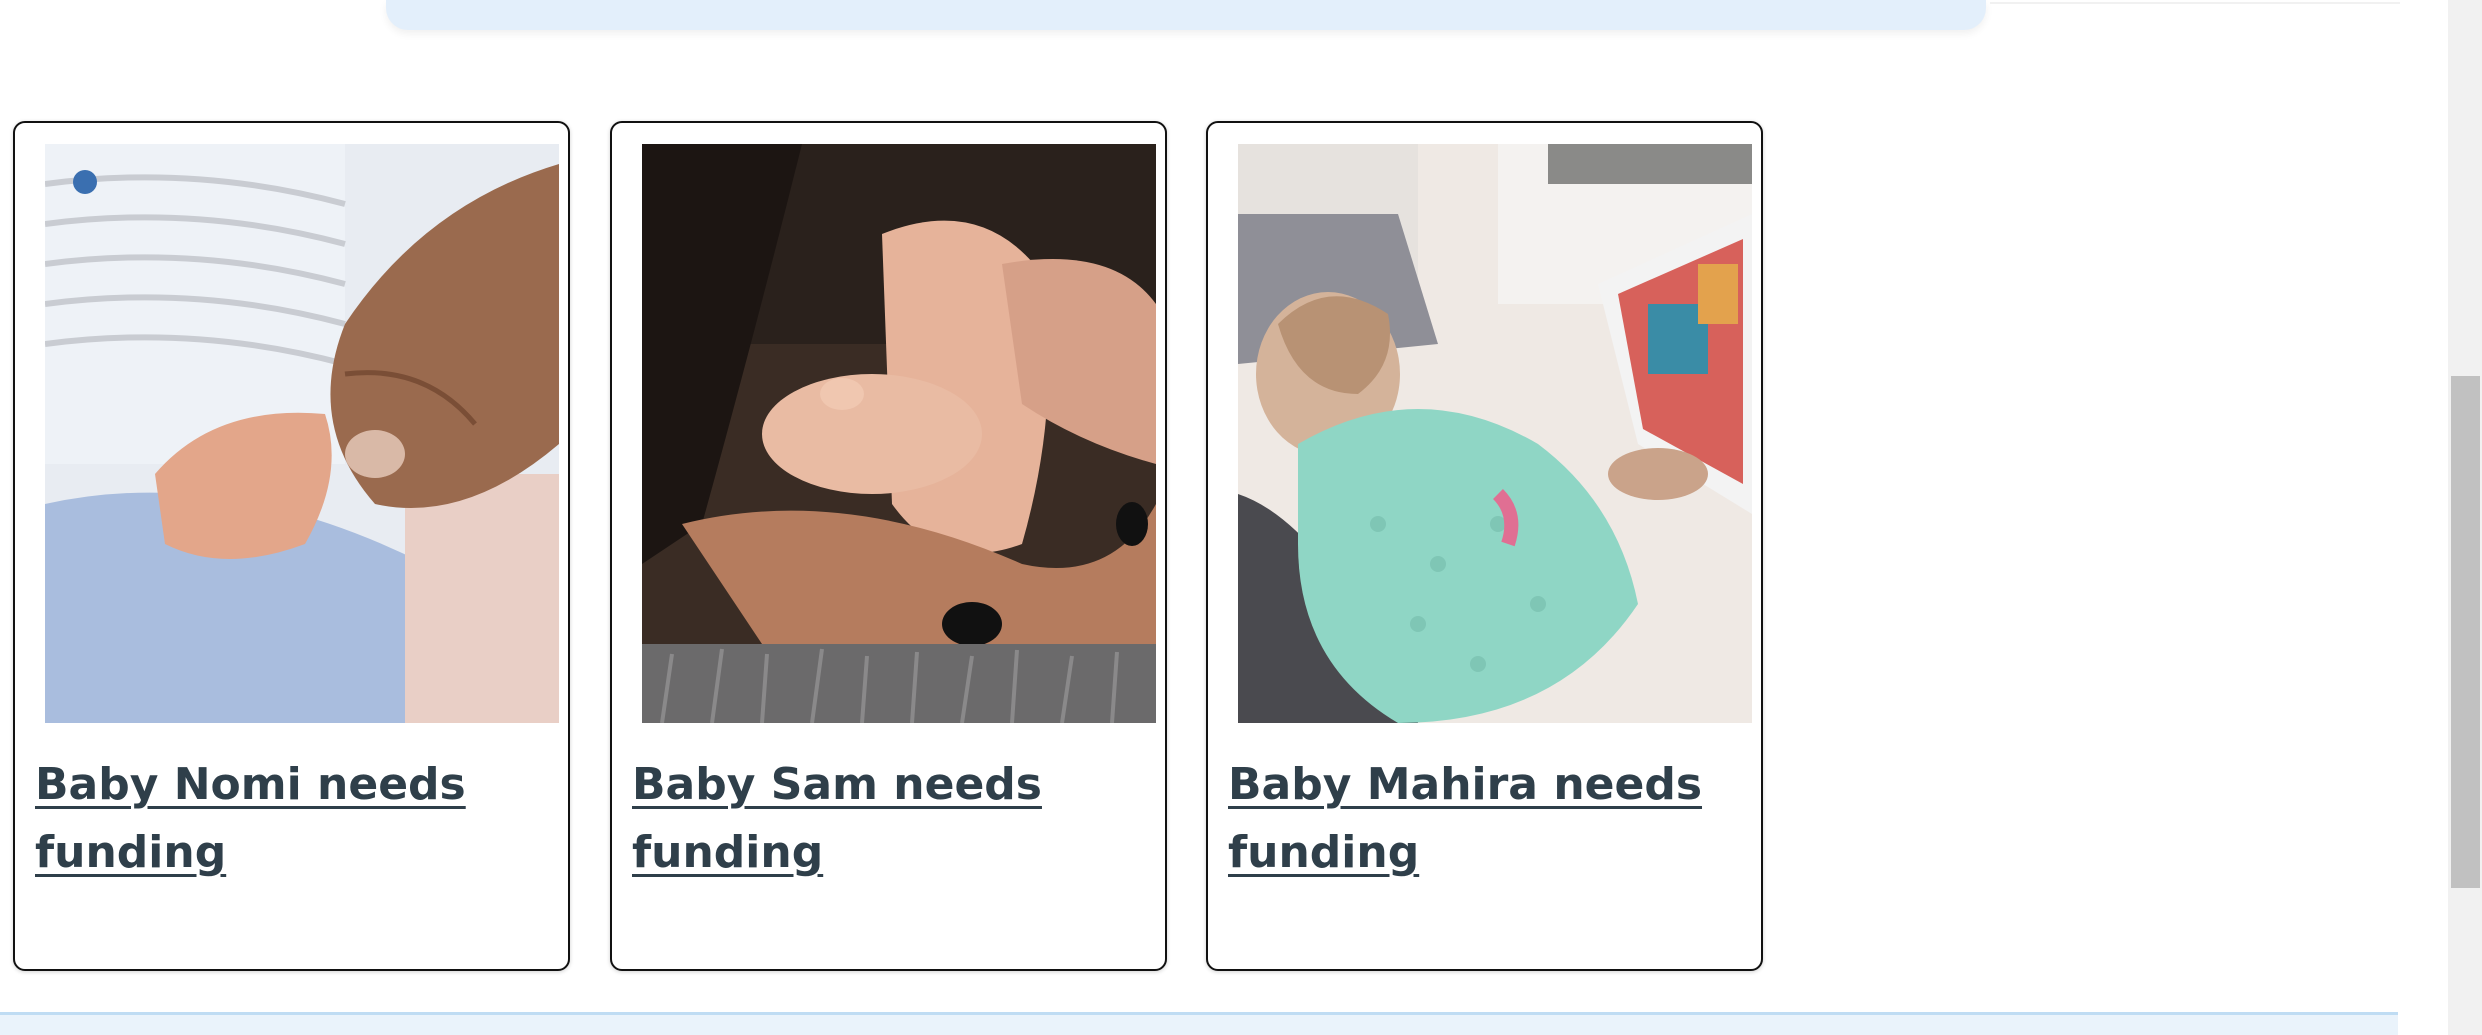 This screenshot has width=2482, height=1035. What do you see at coordinates (295, 819) in the screenshot?
I see `campaign-title-link: Baby Nomi needs funding` at bounding box center [295, 819].